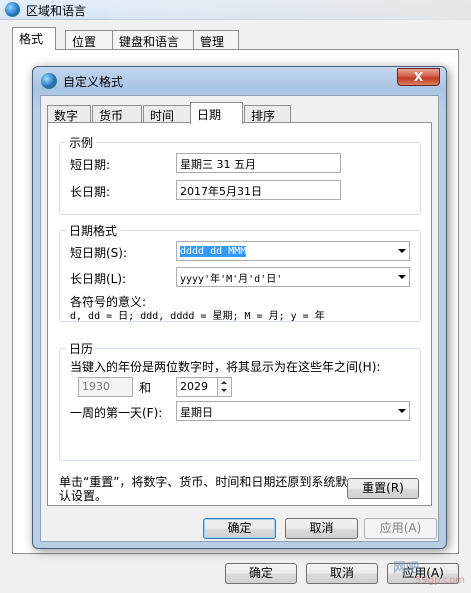 The height and width of the screenshot is (593, 471). Describe the element at coordinates (81, 142) in the screenshot. I see `examples-group-title: 示例` at that location.